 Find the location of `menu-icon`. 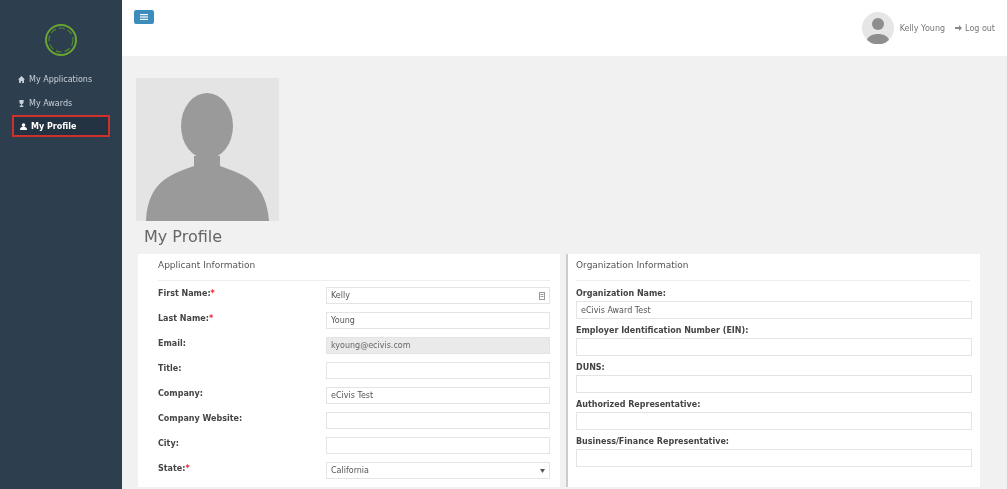

menu-icon is located at coordinates (144, 17).